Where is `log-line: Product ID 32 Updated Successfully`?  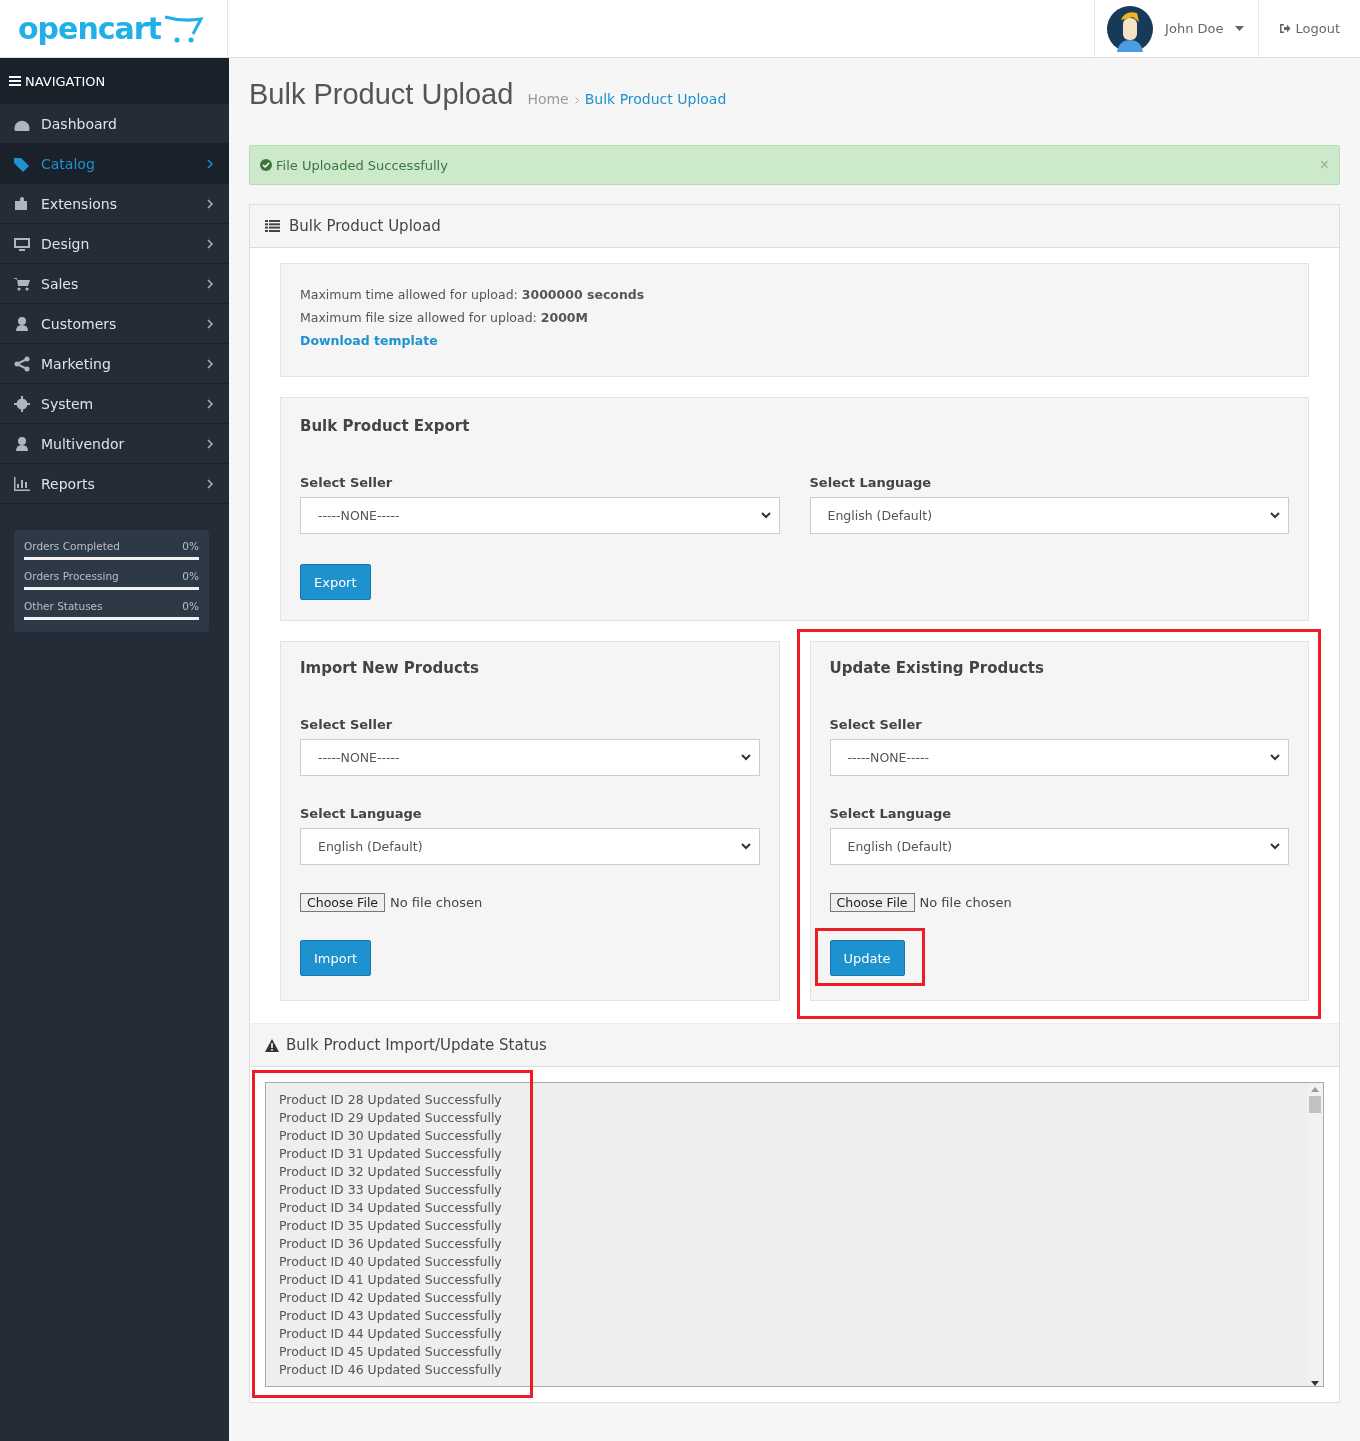
log-line: Product ID 32 Updated Successfully is located at coordinates (391, 1172).